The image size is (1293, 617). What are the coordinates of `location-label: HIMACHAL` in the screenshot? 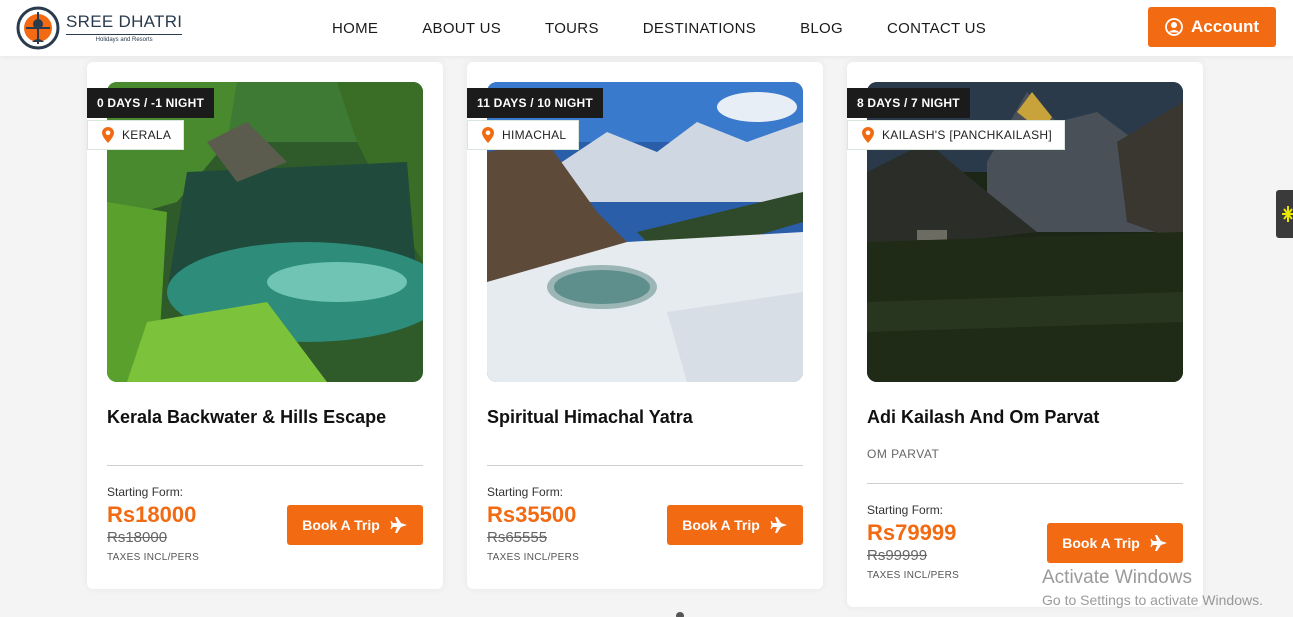 It's located at (534, 135).